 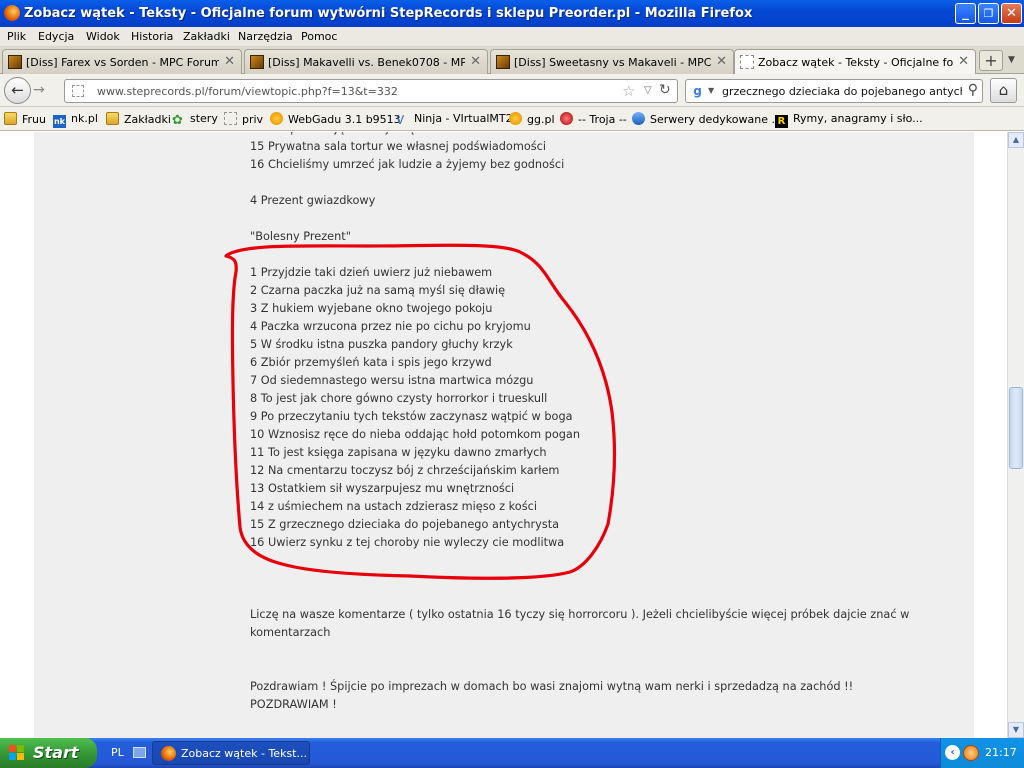 I want to click on windows-taskbar: Start PL Zobacz wątek - Tekst... ‹ 21:17, so click(x=512, y=753).